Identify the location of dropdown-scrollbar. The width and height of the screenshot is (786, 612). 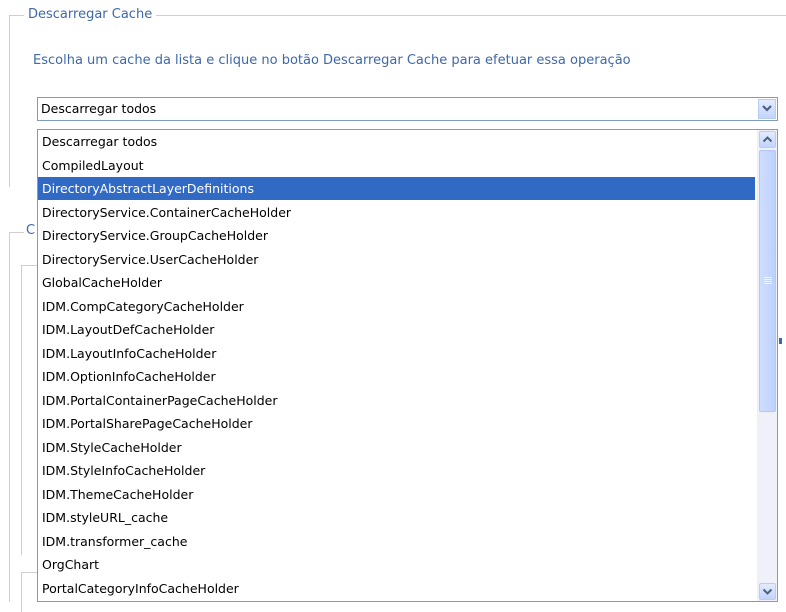
(767, 365).